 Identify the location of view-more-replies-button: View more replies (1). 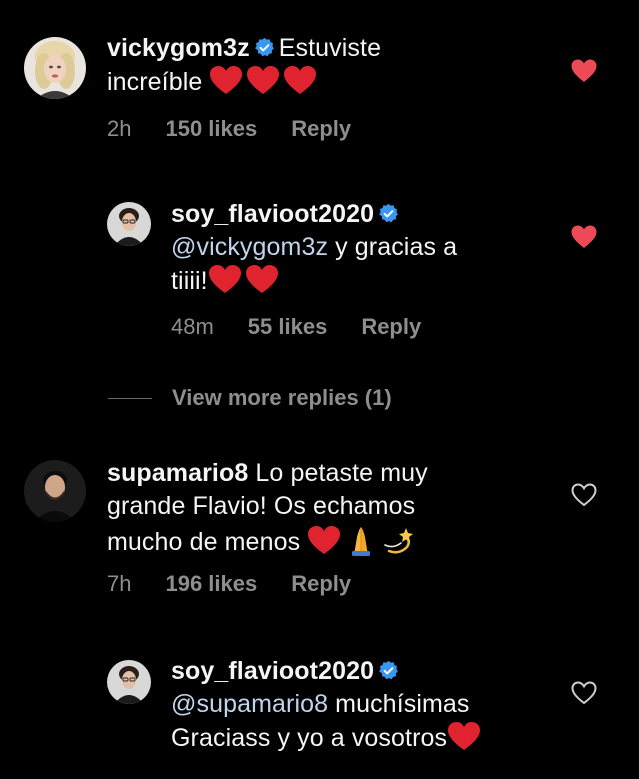
(250, 398).